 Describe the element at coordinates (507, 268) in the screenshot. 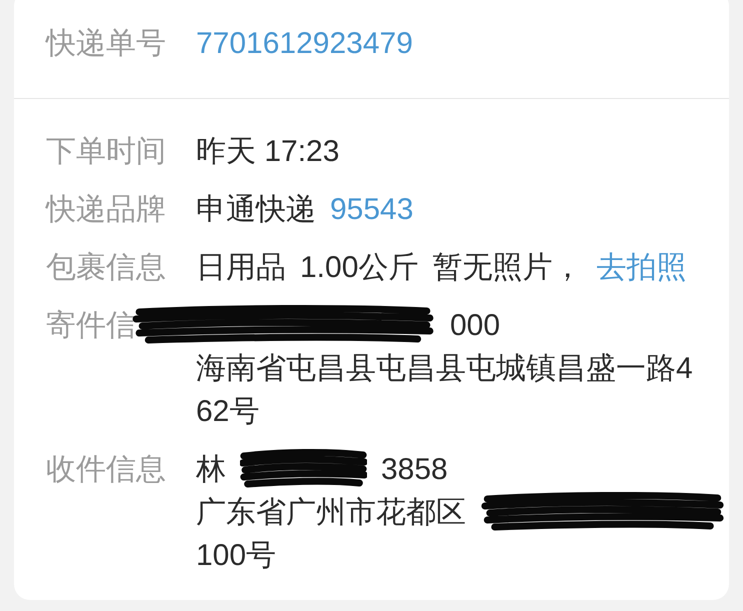

I see `field-value: 暂无照片，` at that location.